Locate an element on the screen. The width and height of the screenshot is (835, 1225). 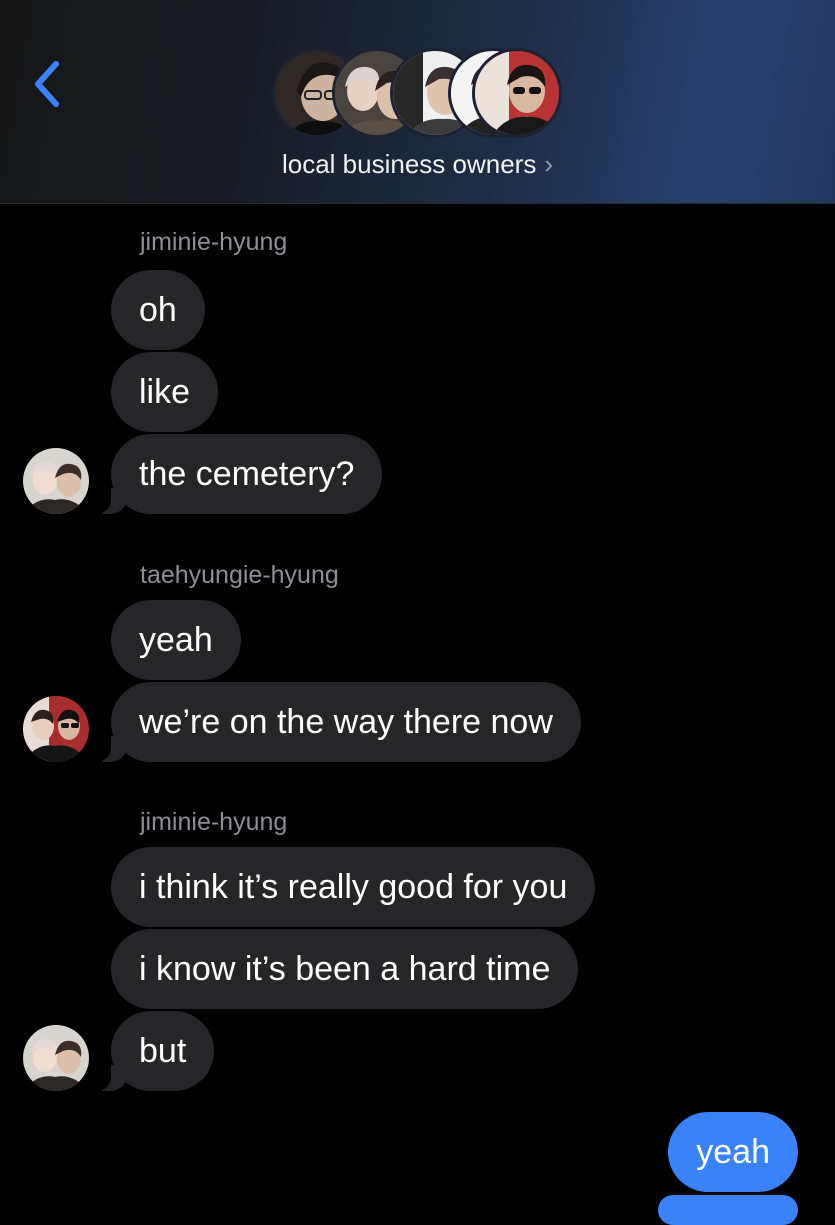
message-text: but is located at coordinates (163, 1050).